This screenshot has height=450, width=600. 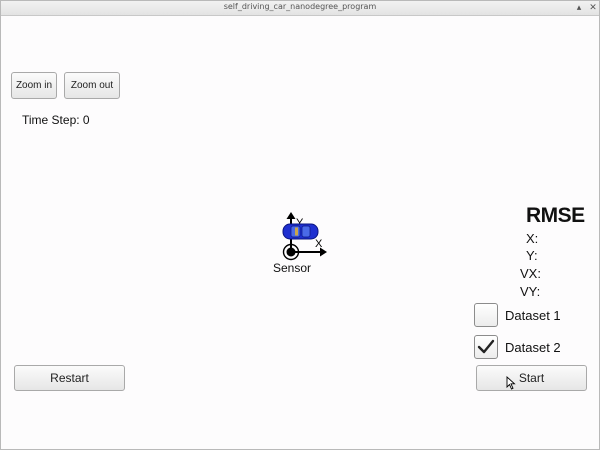 What do you see at coordinates (593, 8) in the screenshot?
I see `close-icon: ✕` at bounding box center [593, 8].